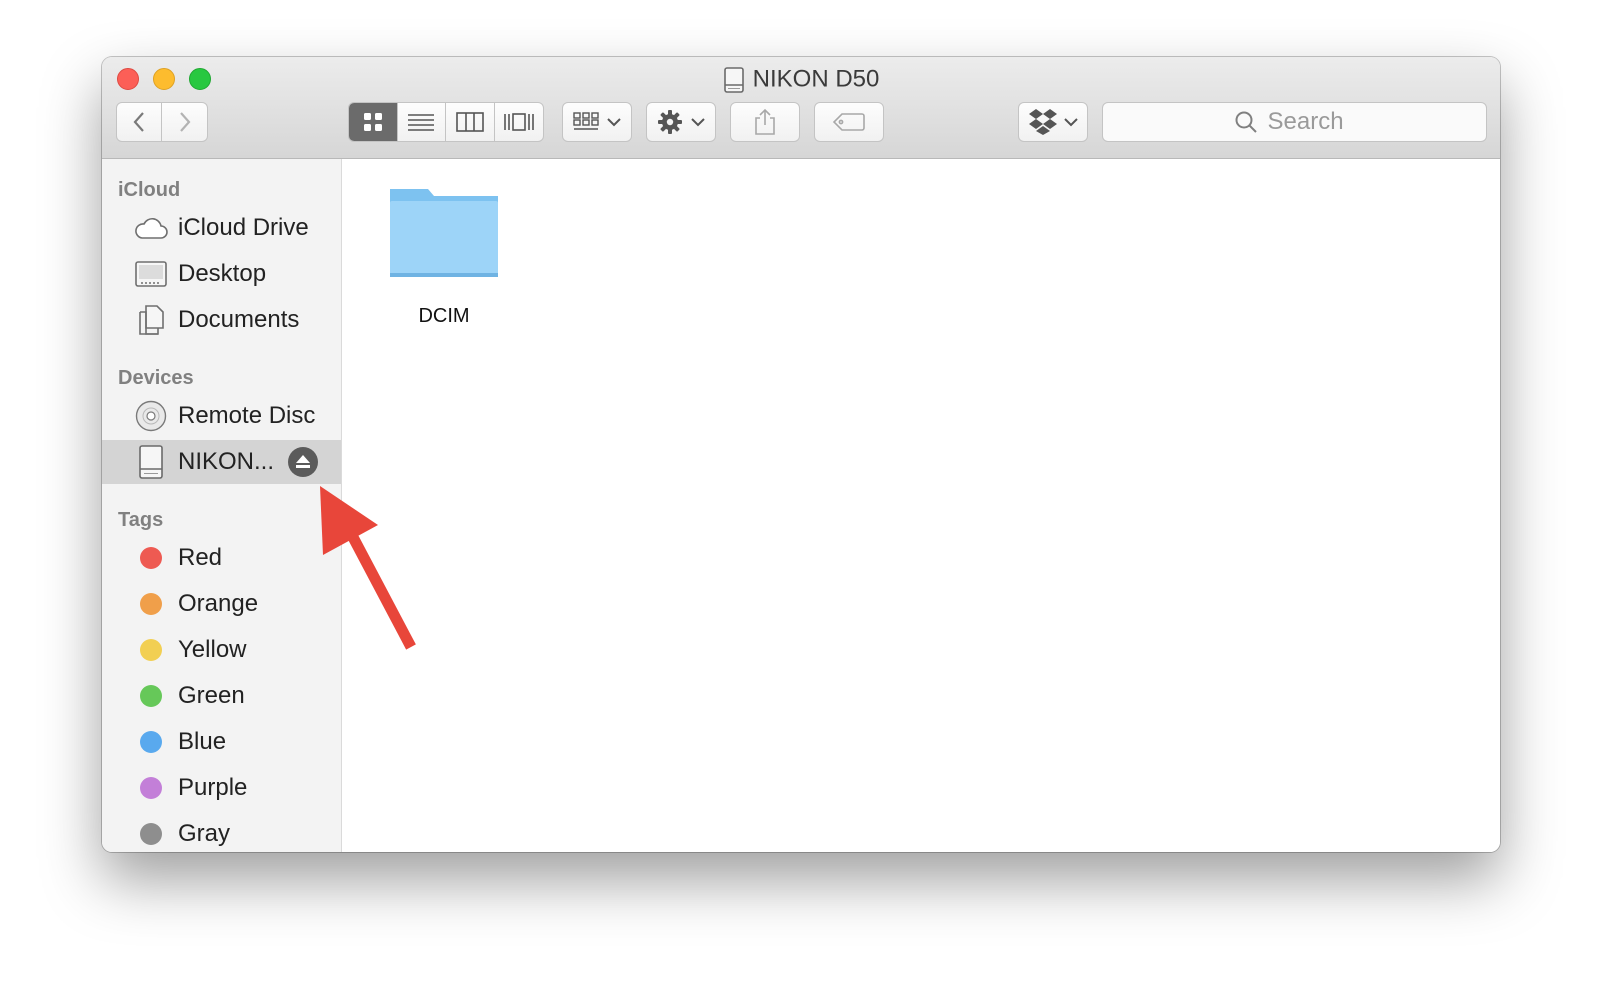 Image resolution: width=1600 pixels, height=994 pixels. I want to click on sidebar-item-icloud-drive: iCloud Drive, so click(221, 228).